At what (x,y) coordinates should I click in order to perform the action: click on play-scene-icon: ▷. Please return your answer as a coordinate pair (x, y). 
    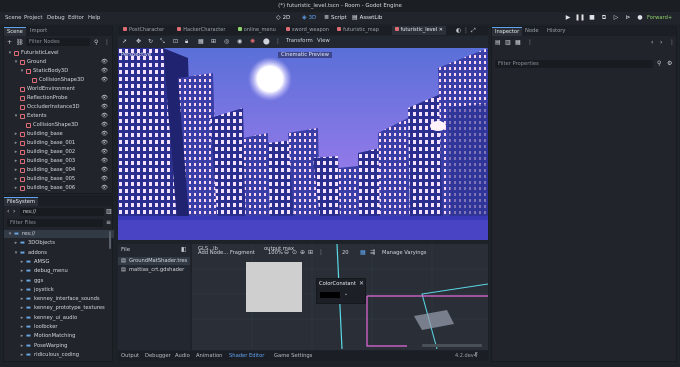
    Looking at the image, I should click on (616, 18).